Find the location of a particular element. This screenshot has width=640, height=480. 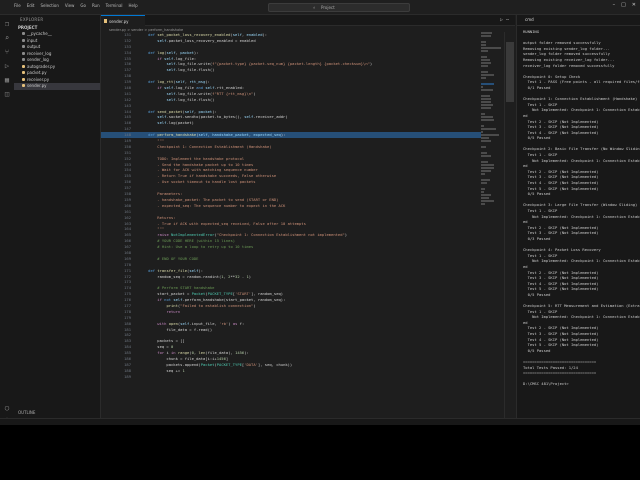

line-text: self.log_file.flush() is located at coordinates (190, 70).